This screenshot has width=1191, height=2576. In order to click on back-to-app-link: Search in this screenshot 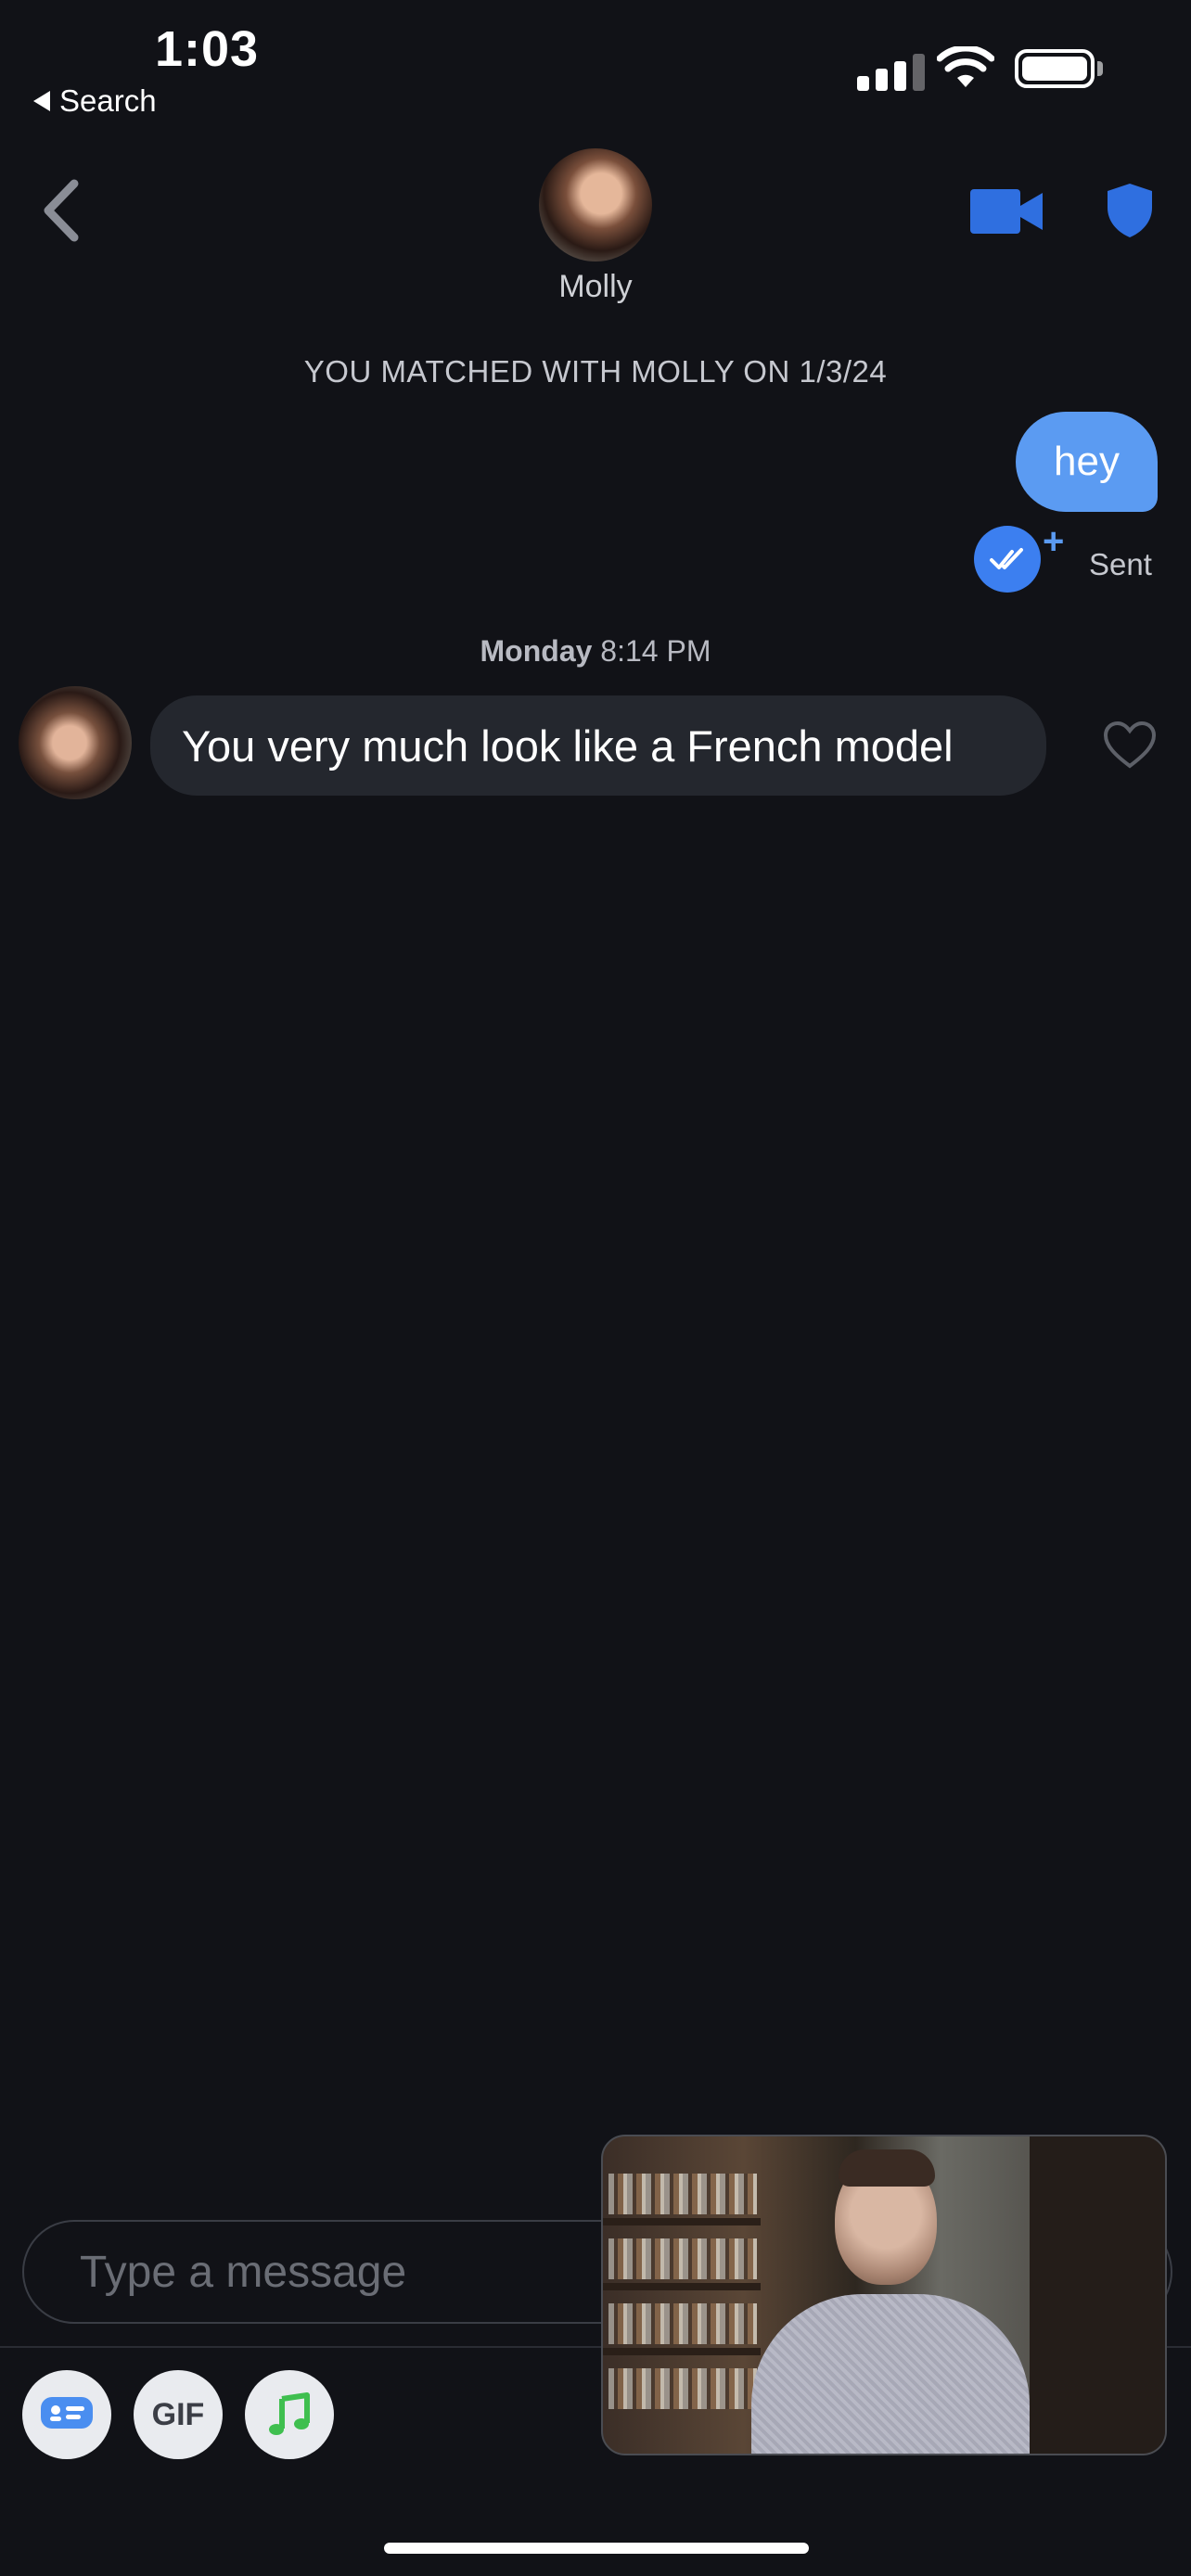, I will do `click(95, 101)`.